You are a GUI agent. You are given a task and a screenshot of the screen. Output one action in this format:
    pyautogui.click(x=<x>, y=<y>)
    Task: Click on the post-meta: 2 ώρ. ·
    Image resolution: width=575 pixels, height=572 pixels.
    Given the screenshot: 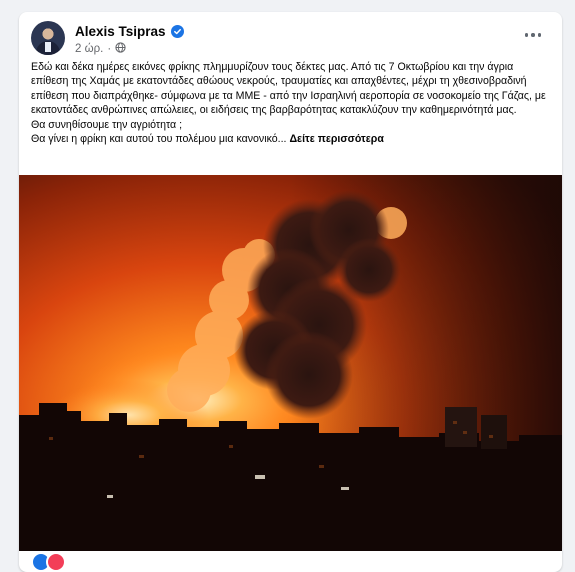 What is the action you would take?
    pyautogui.click(x=100, y=49)
    